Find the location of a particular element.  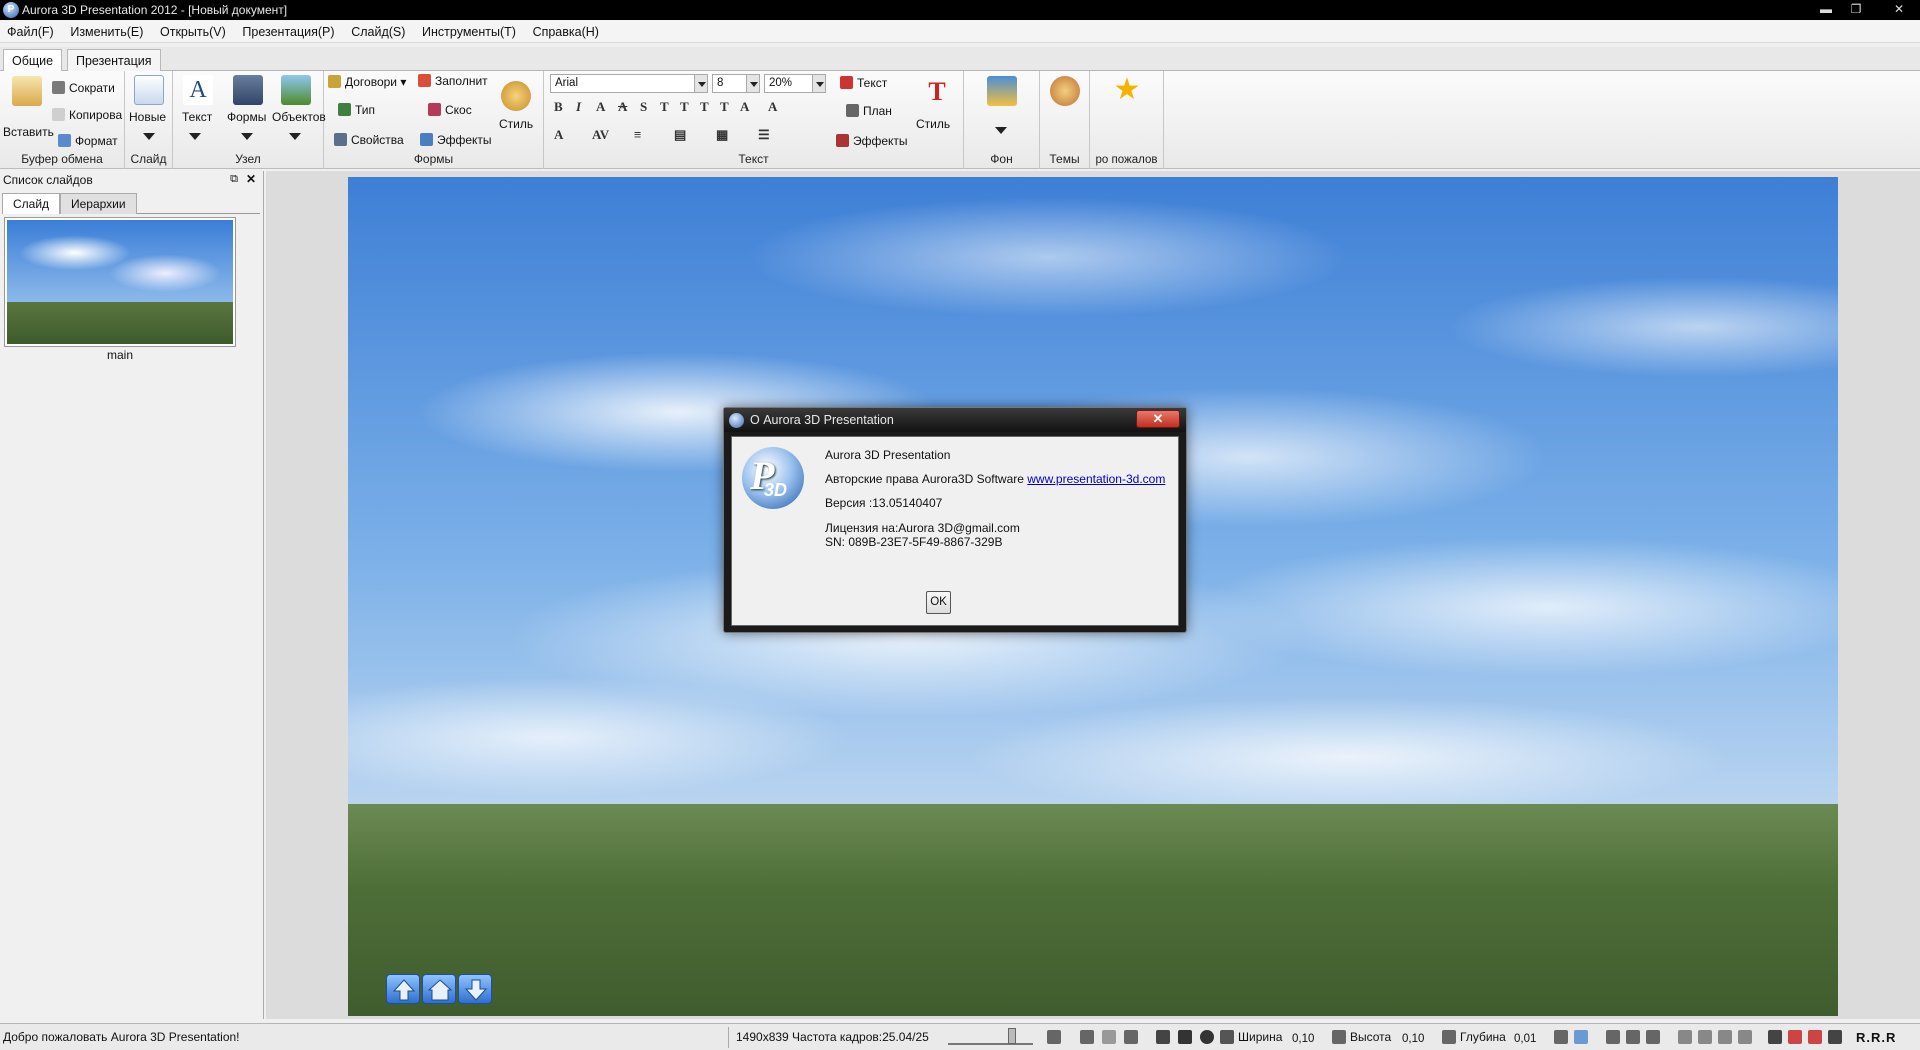

fps-slider is located at coordinates (990, 1036).